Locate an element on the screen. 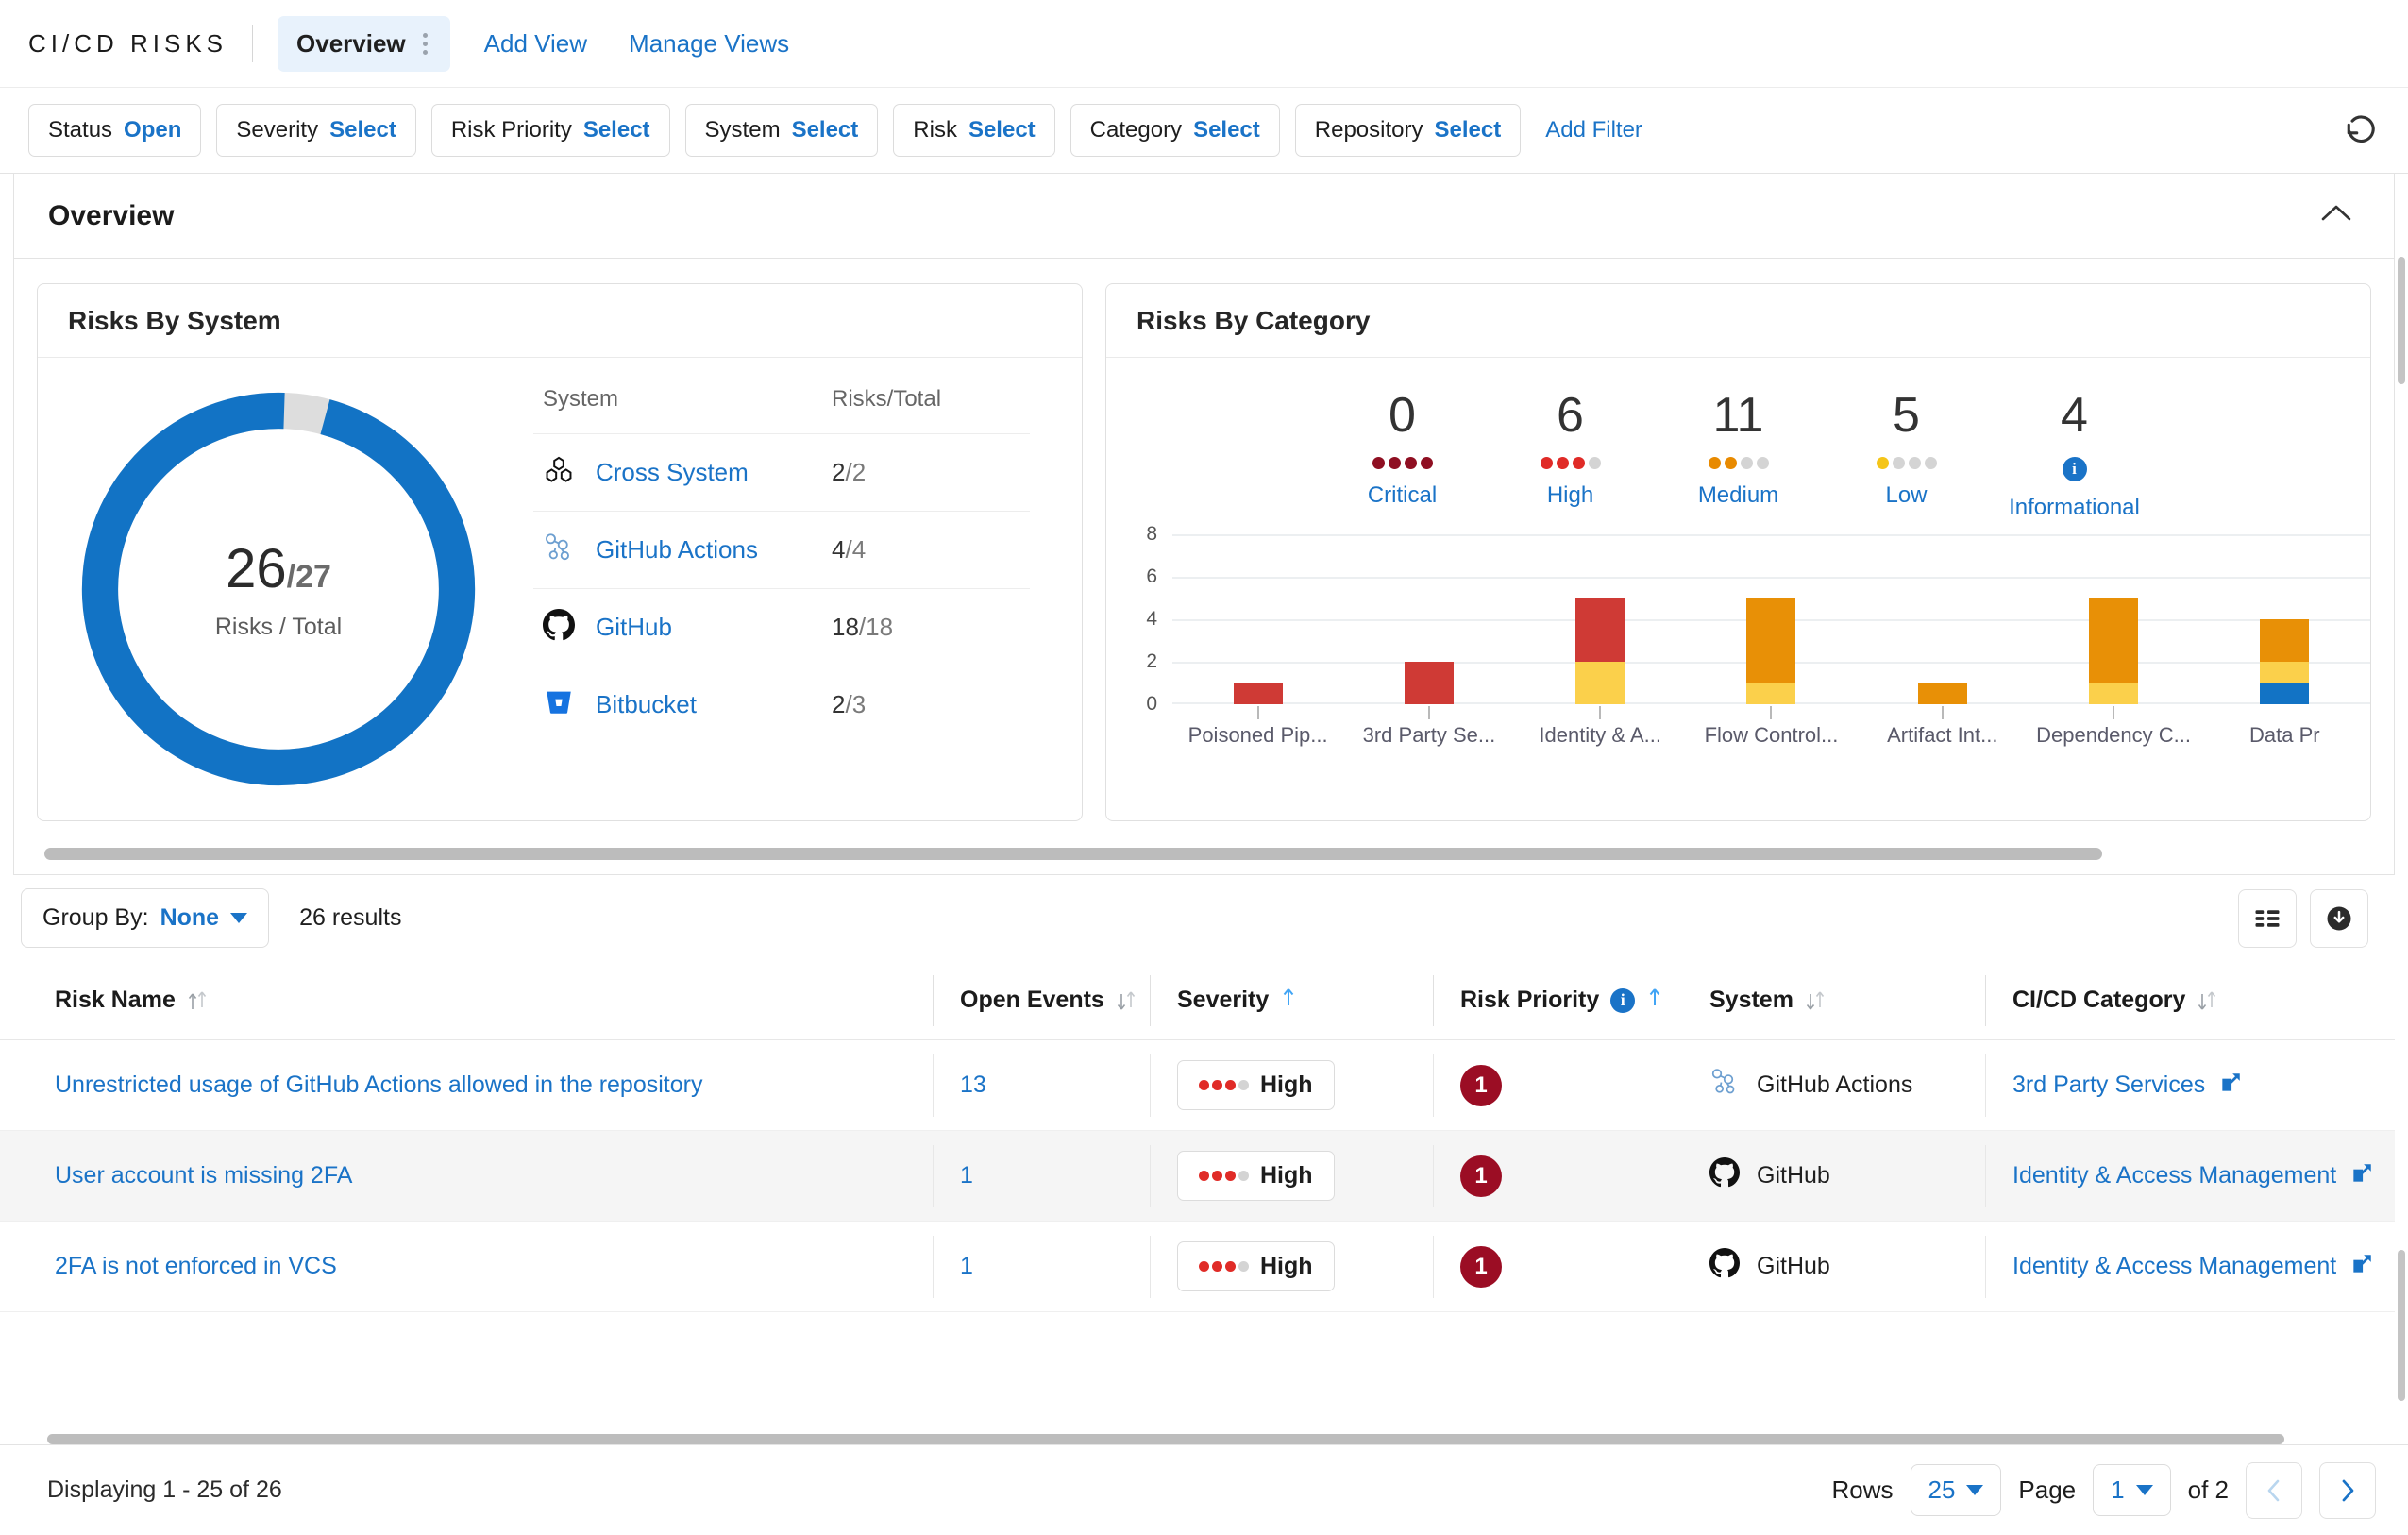 Image resolution: width=2408 pixels, height=1535 pixels. severity-item-high: 6 High is located at coordinates (1571, 455).